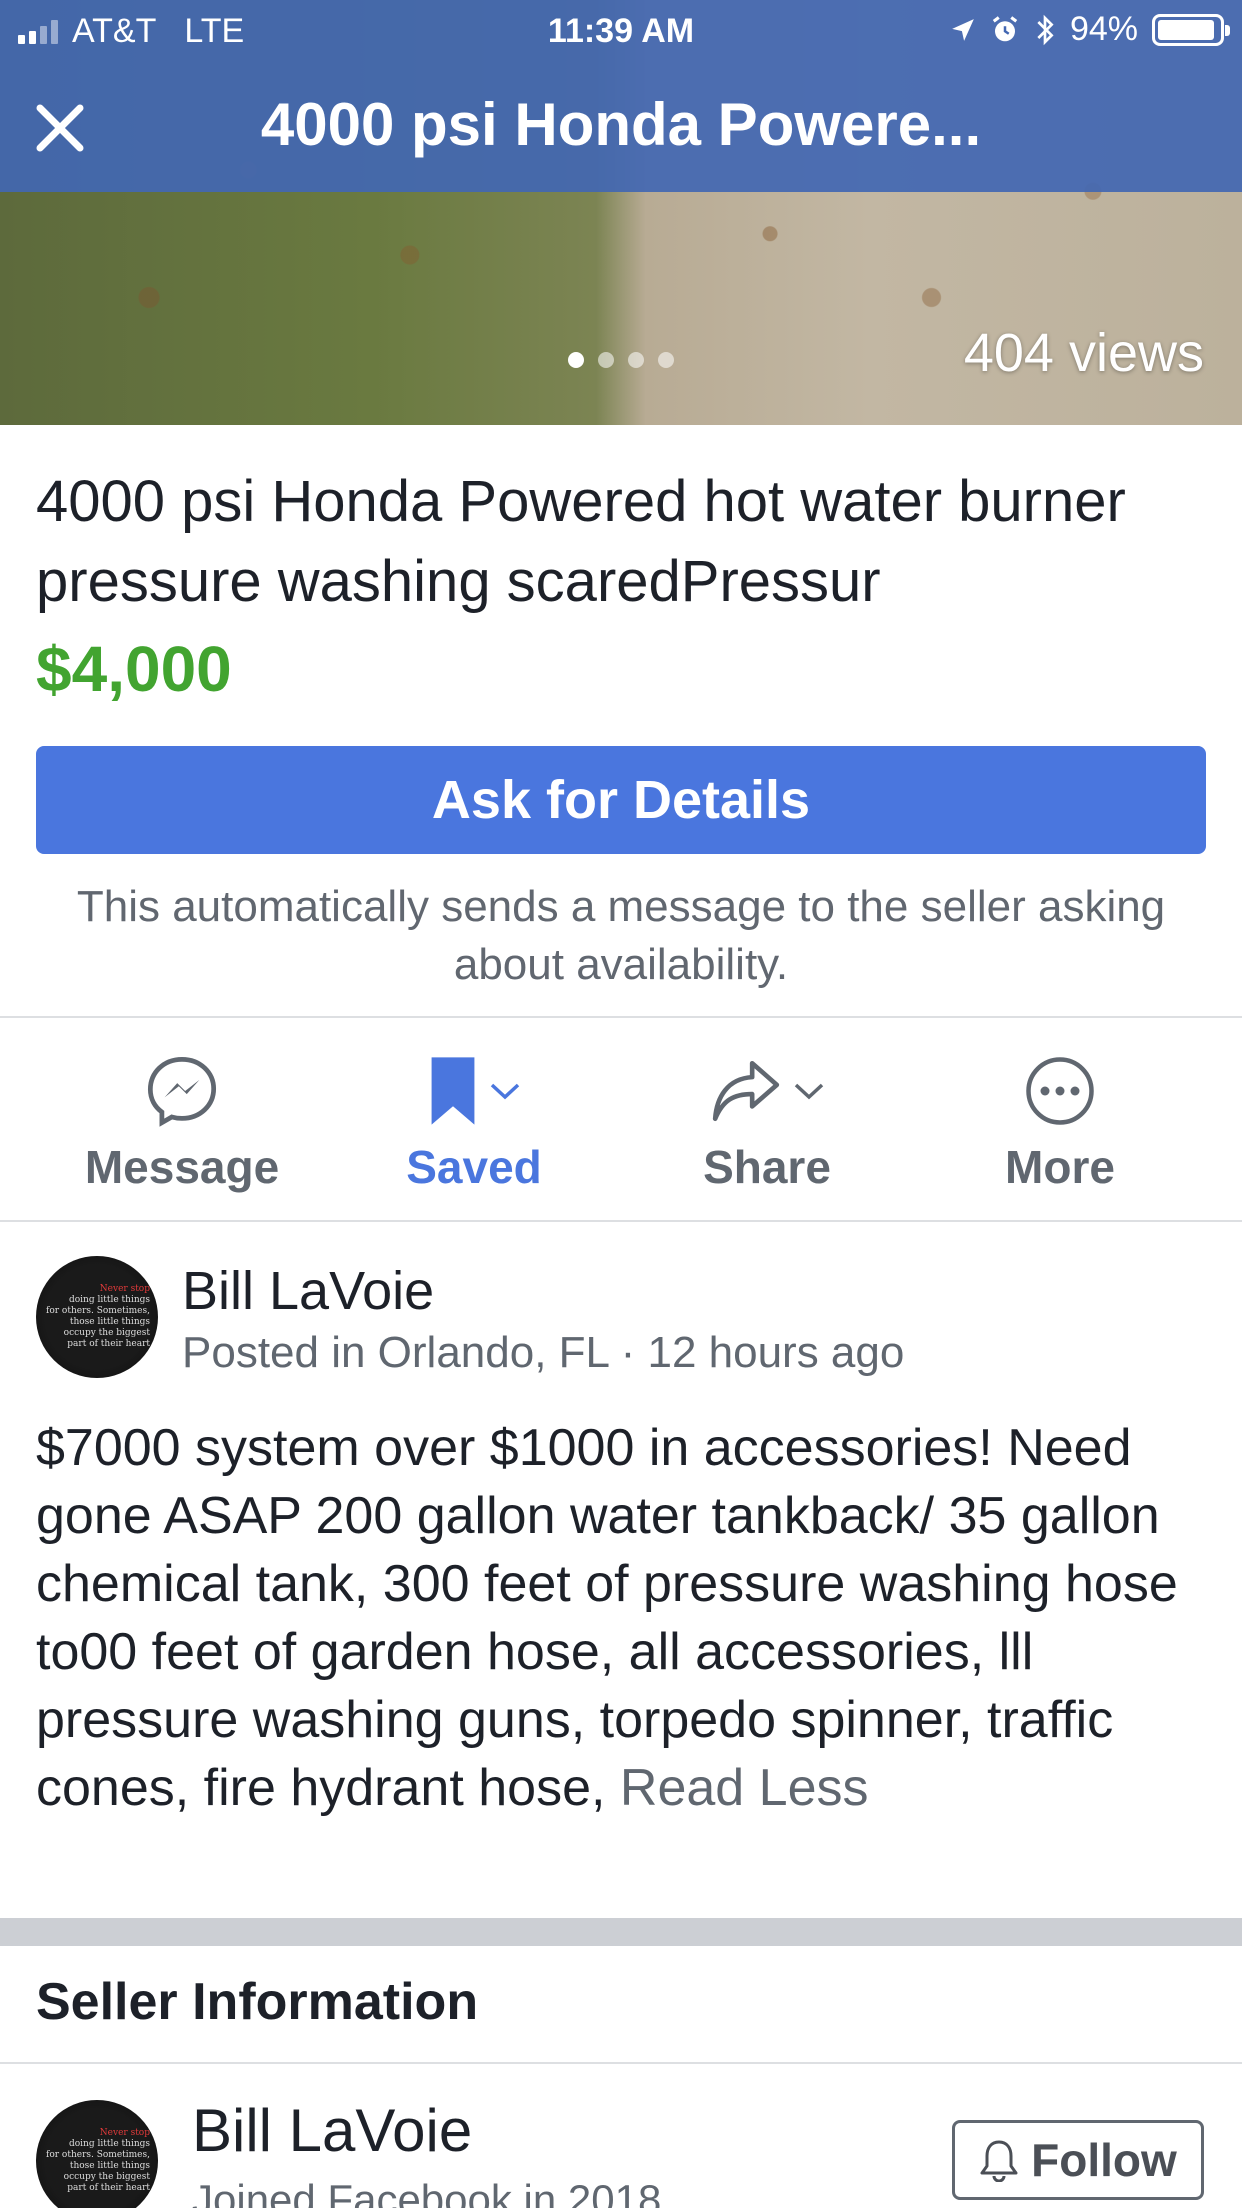  Describe the element at coordinates (182, 1128) in the screenshot. I see `message-button: Message` at that location.